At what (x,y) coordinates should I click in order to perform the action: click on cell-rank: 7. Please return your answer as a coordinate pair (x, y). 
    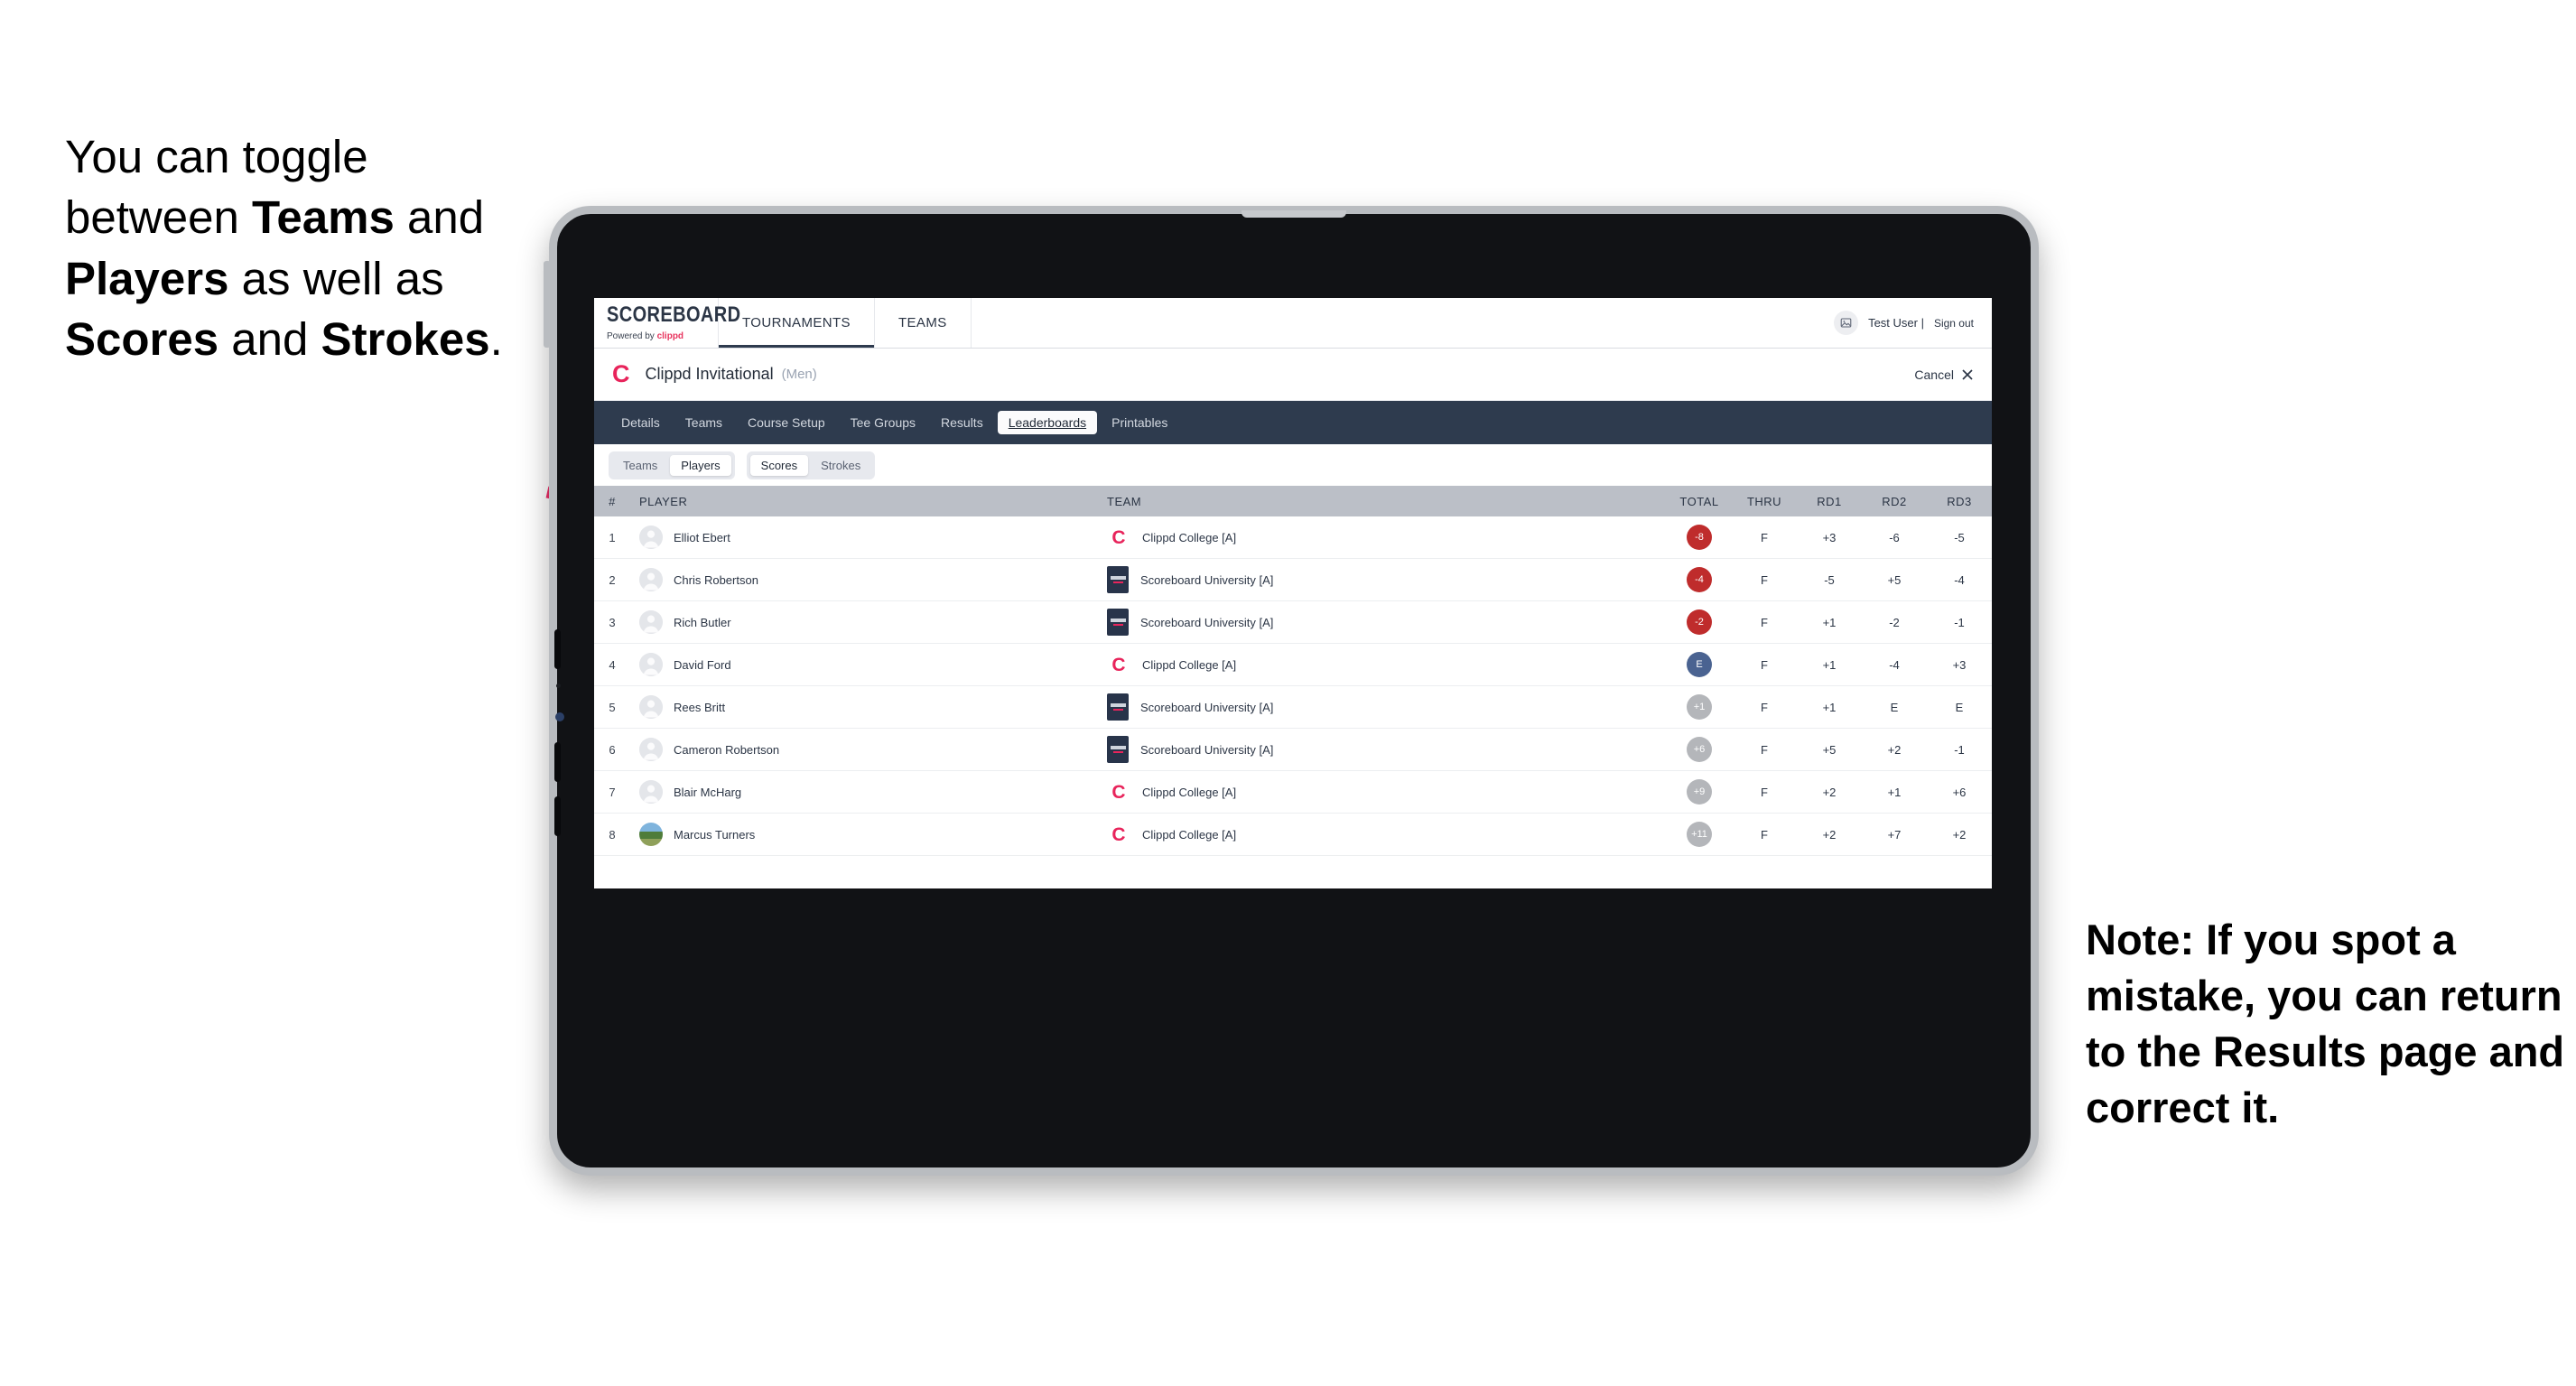
    Looking at the image, I should click on (612, 792).